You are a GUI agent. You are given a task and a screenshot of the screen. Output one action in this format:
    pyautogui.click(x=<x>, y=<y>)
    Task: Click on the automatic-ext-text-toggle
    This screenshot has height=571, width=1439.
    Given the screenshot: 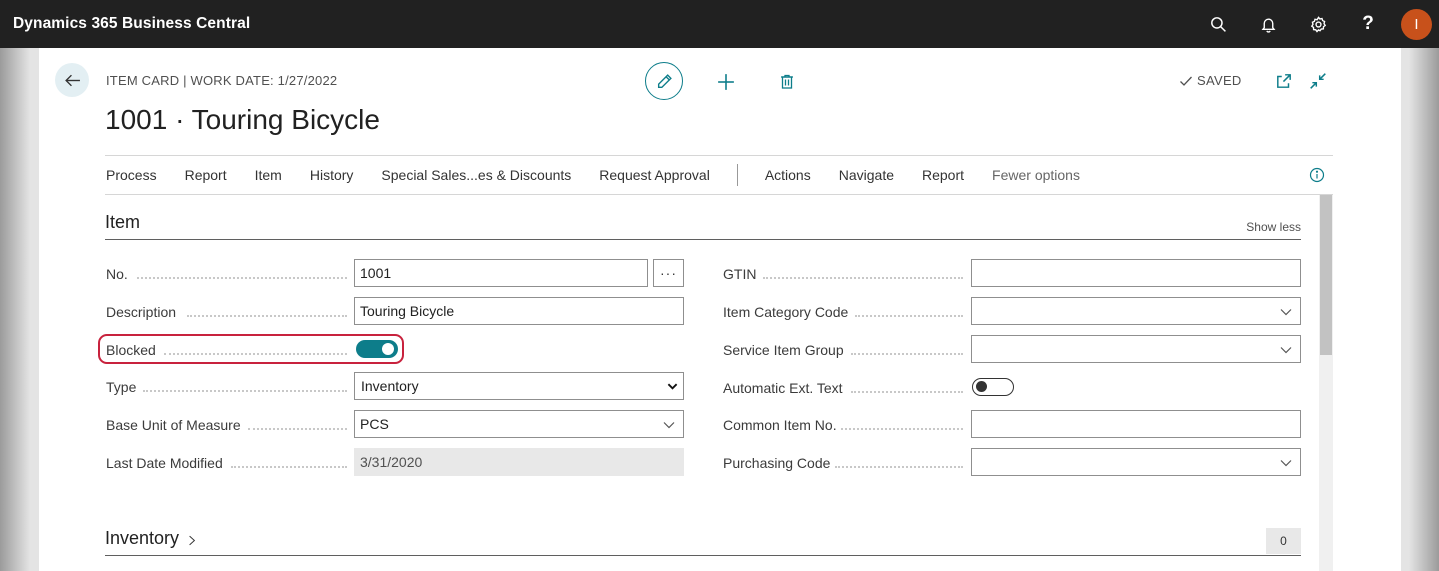 What is the action you would take?
    pyautogui.click(x=993, y=387)
    